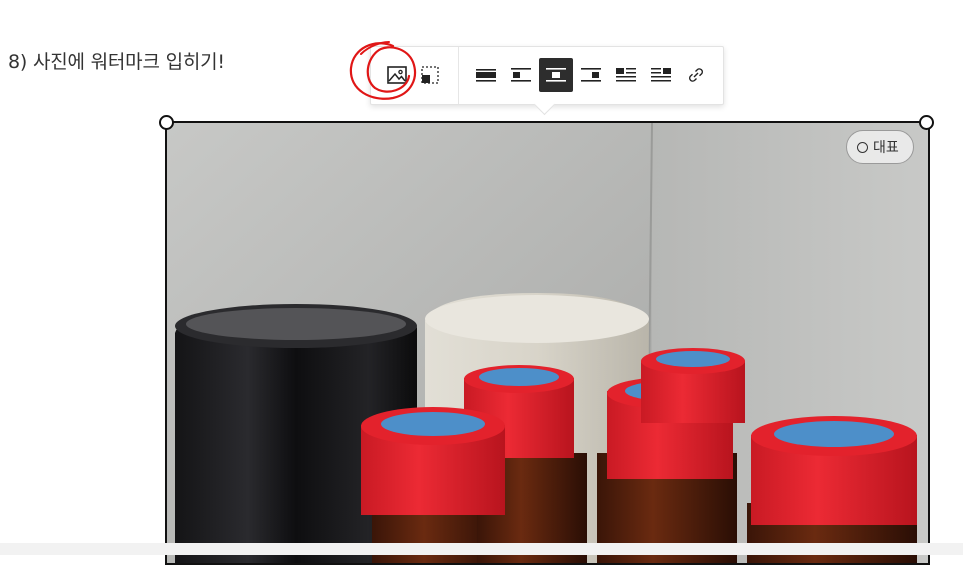  What do you see at coordinates (886, 148) in the screenshot?
I see `representative-label: 대표` at bounding box center [886, 148].